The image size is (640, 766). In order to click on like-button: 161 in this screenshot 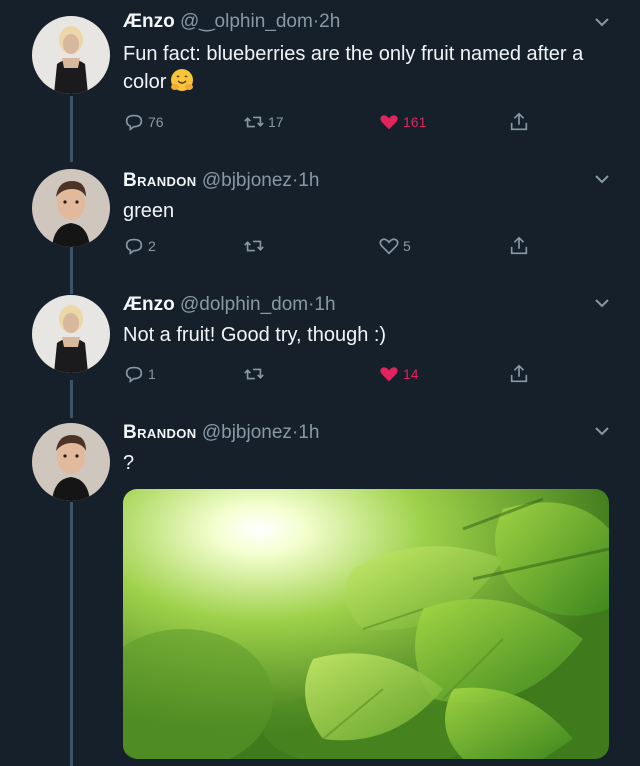, I will do `click(402, 122)`.